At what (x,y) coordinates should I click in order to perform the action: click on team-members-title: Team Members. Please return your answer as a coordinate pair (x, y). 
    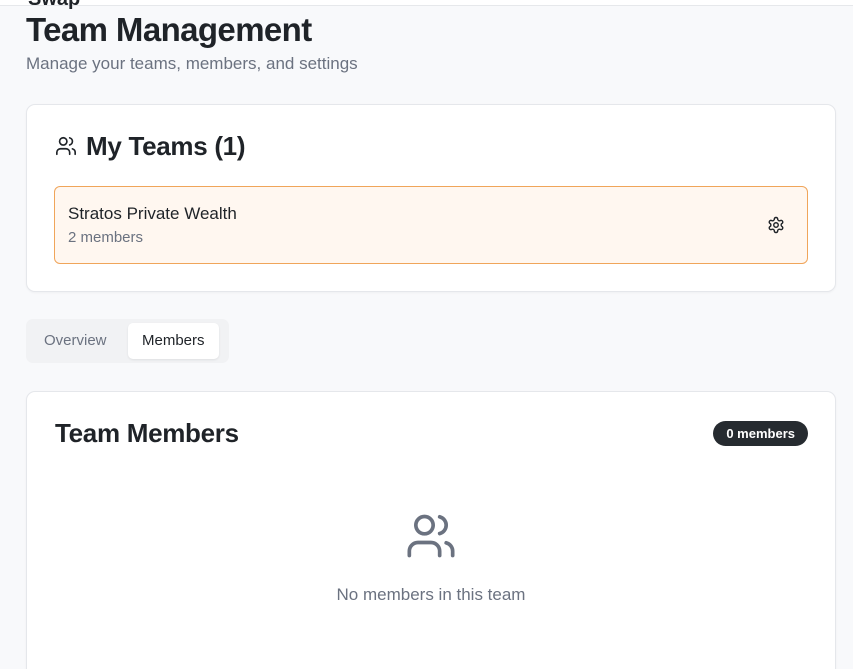
    Looking at the image, I should click on (147, 433).